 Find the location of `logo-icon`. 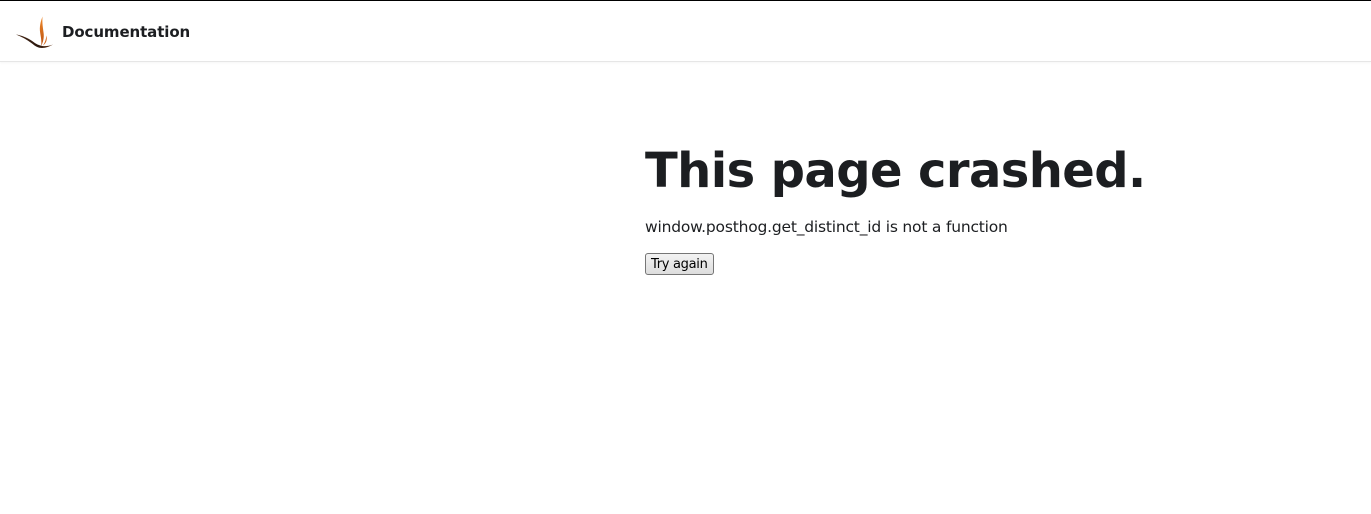

logo-icon is located at coordinates (34, 32).